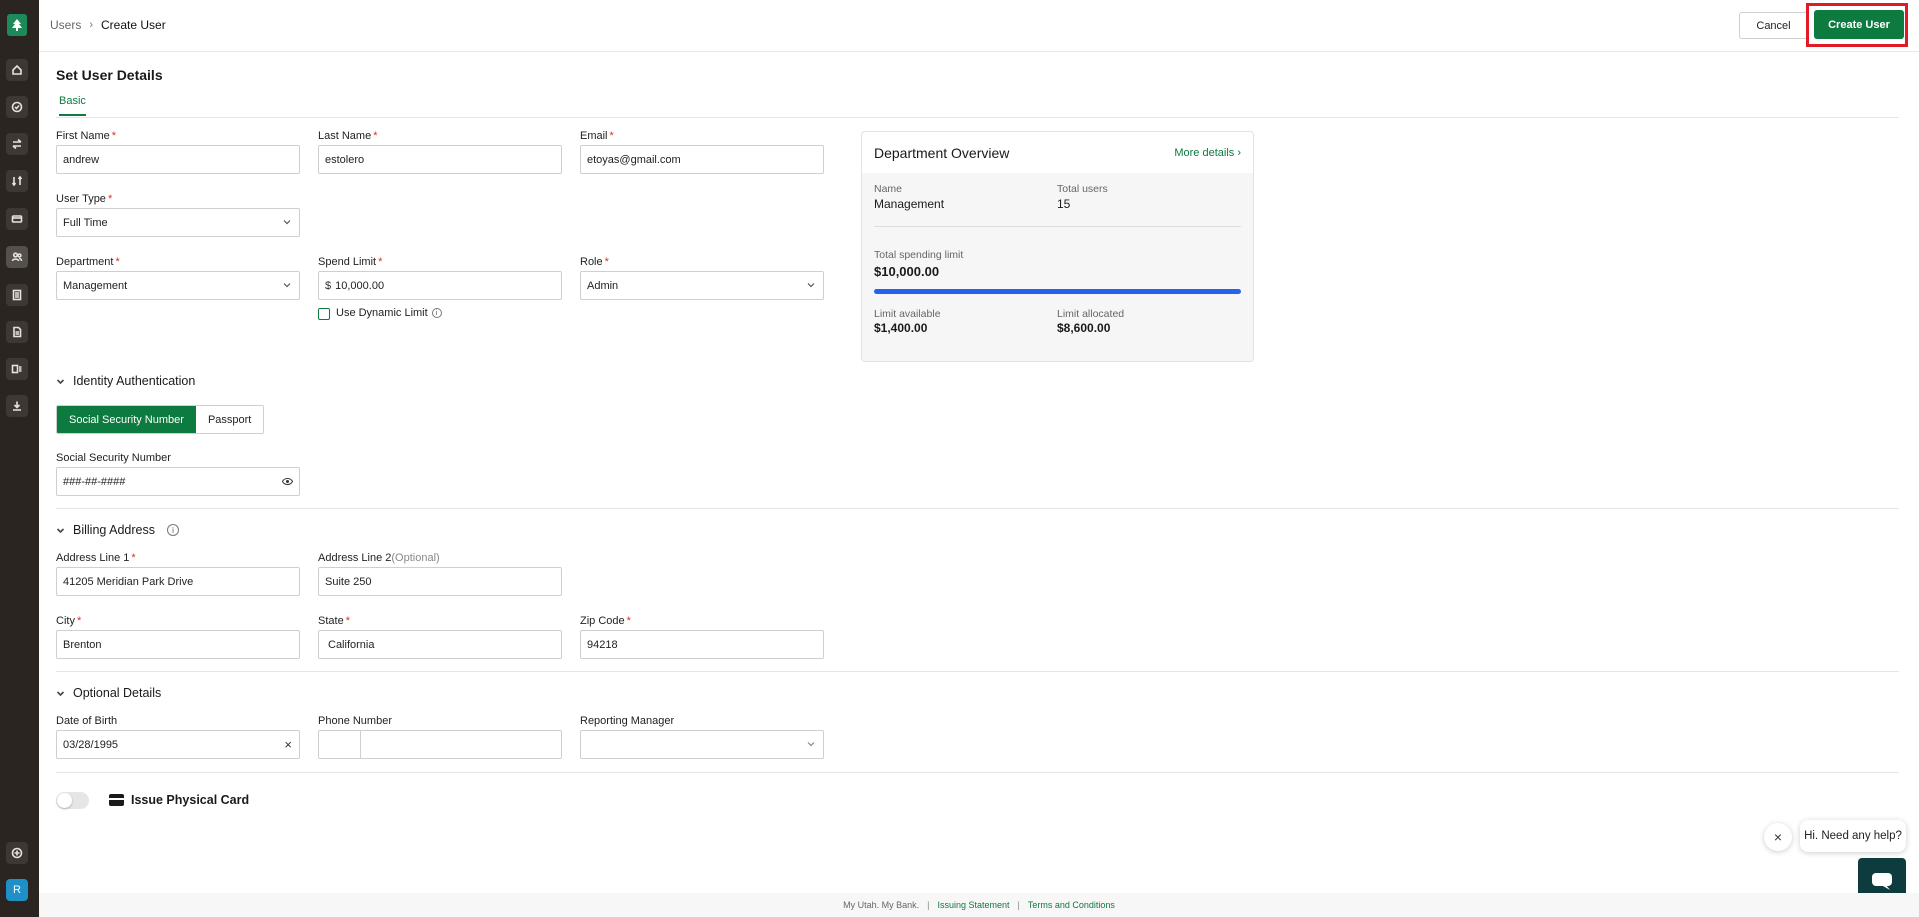 This screenshot has width=1919, height=917. I want to click on email-label: Email *, so click(597, 136).